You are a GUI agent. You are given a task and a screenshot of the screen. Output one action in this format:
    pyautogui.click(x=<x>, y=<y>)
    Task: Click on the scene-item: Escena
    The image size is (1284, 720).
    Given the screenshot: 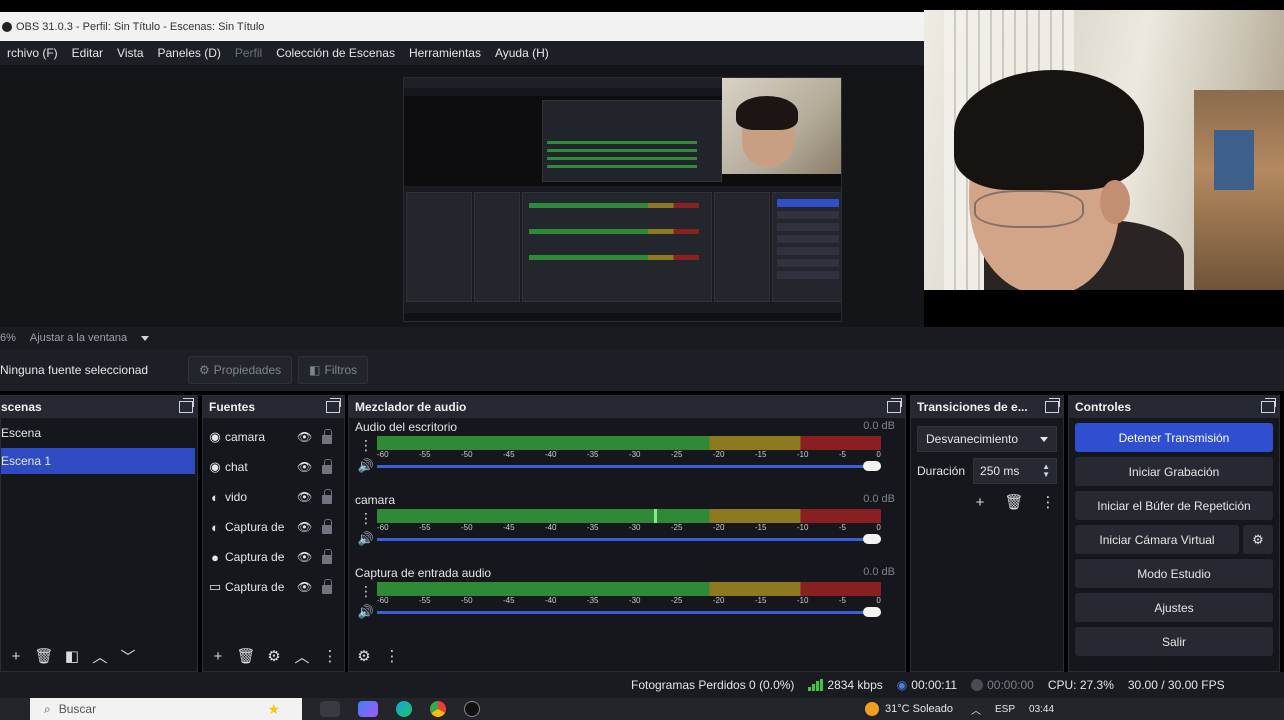 What is the action you would take?
    pyautogui.click(x=99, y=433)
    